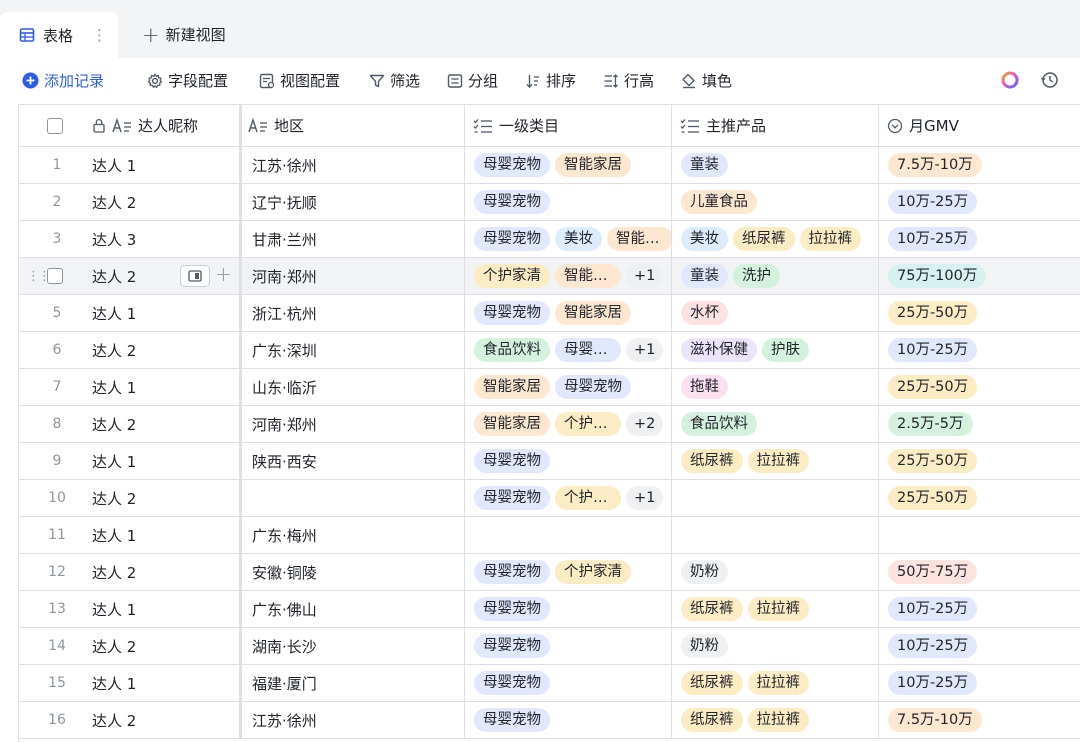 This screenshot has height=742, width=1080. What do you see at coordinates (353, 350) in the screenshot?
I see `region-cell: 广东·深圳` at bounding box center [353, 350].